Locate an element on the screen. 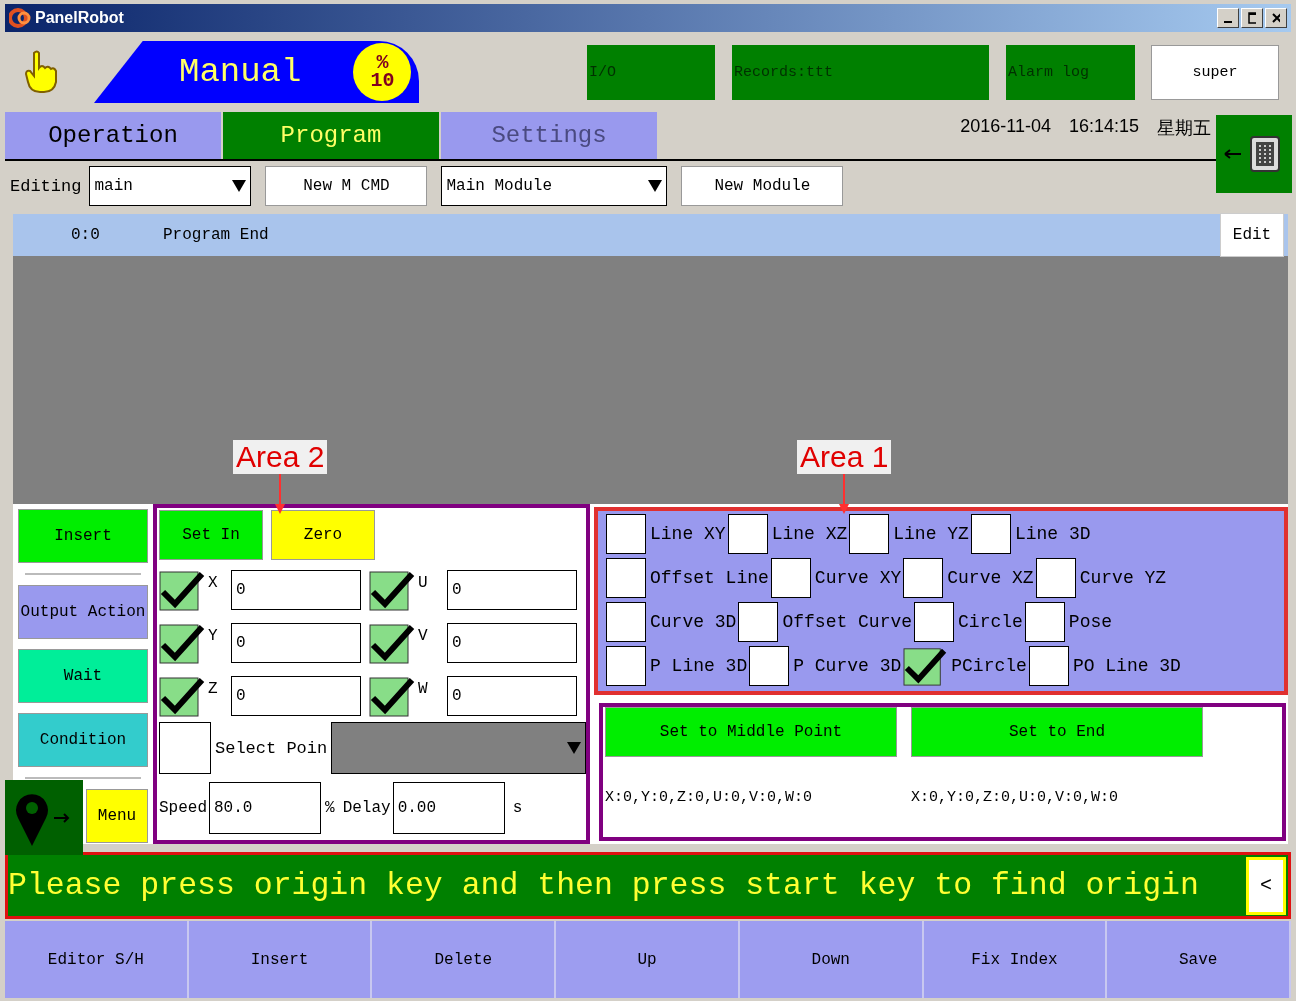 The height and width of the screenshot is (1001, 1296). toolbar-button: Down is located at coordinates (831, 959).